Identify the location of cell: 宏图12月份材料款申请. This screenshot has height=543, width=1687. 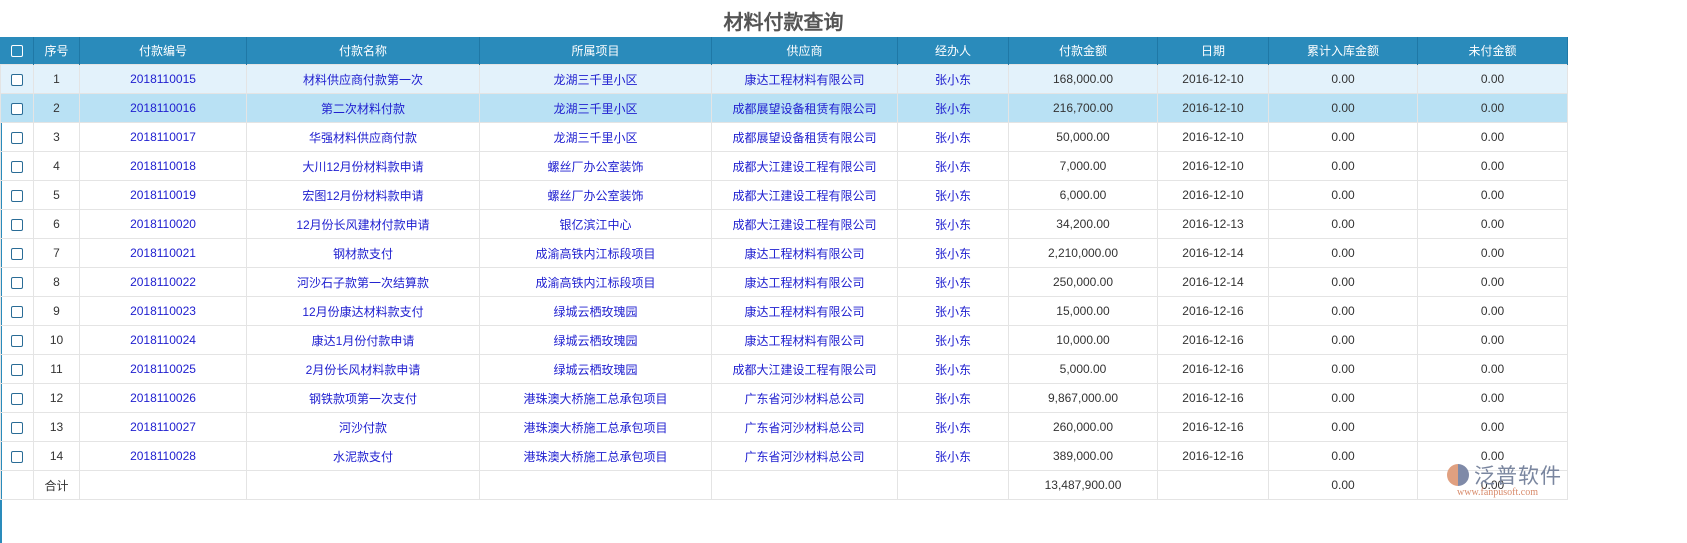
(363, 195).